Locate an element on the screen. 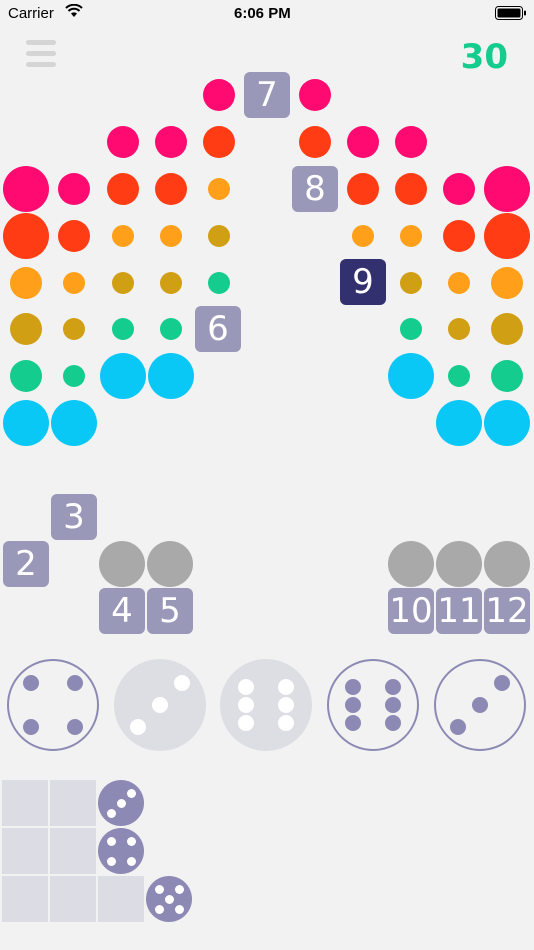 The image size is (534, 950). tile-7: 7 is located at coordinates (267, 95).